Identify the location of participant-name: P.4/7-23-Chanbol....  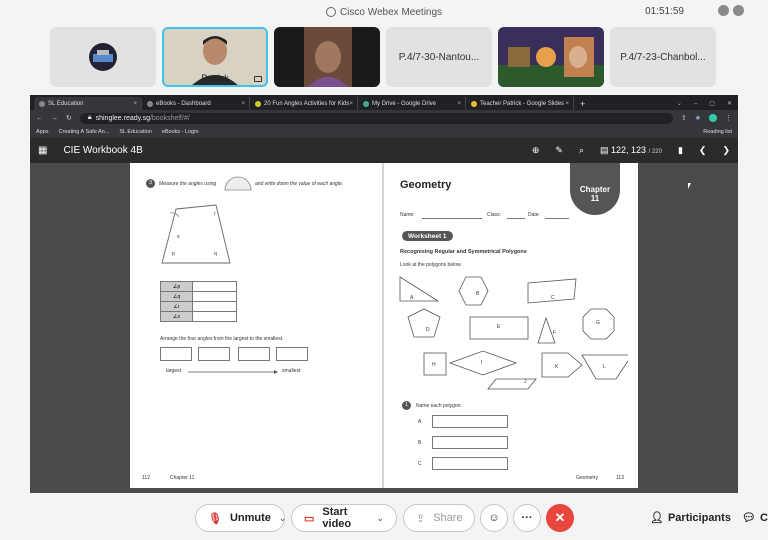
(663, 57).